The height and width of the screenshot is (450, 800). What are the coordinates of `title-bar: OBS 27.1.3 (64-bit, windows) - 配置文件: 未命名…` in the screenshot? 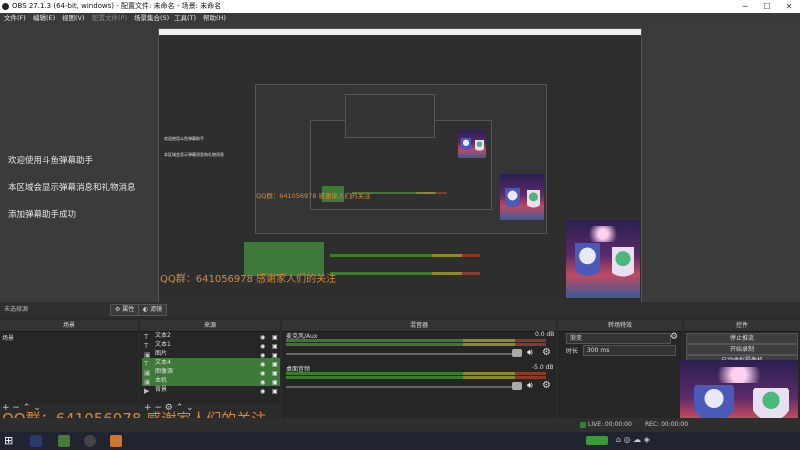 It's located at (400, 6).